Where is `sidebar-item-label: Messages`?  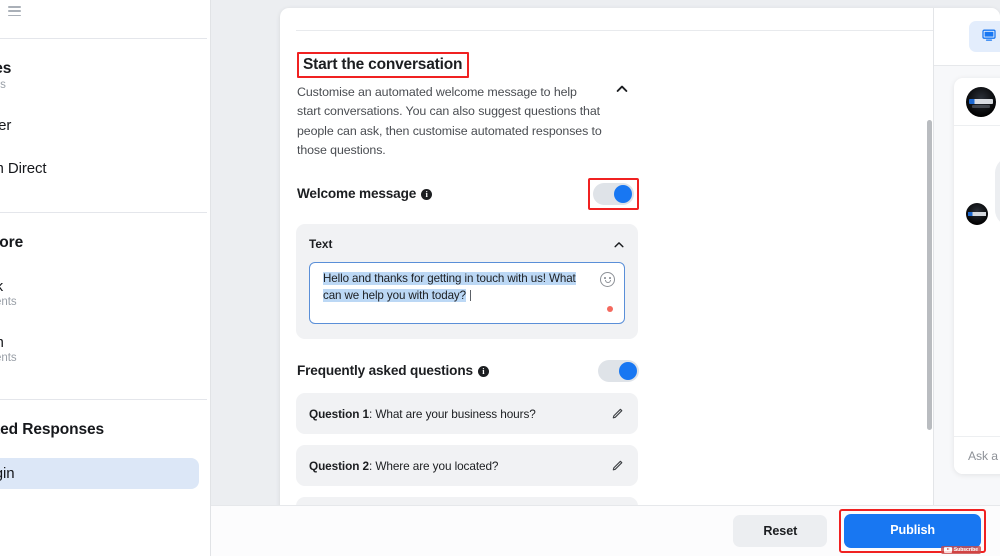 sidebar-item-label: Messages is located at coordinates (6, 68).